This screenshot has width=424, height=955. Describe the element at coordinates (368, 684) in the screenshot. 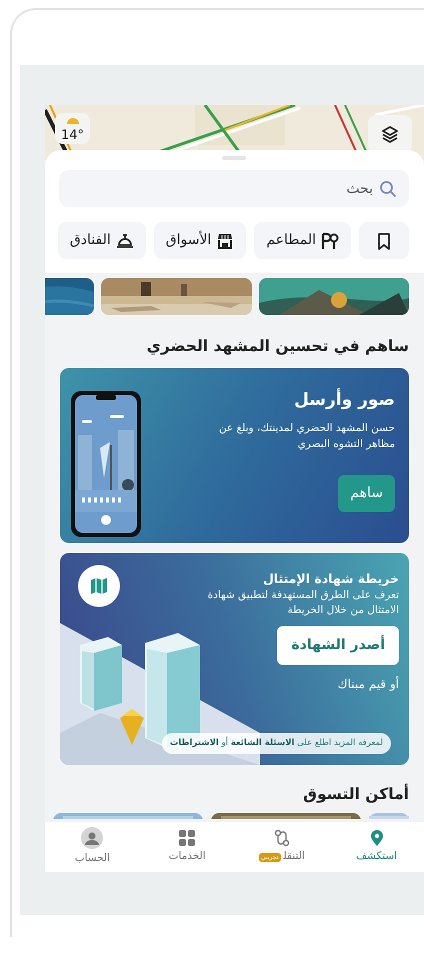

I see `rate-building-text: أو قيم مبناك` at that location.